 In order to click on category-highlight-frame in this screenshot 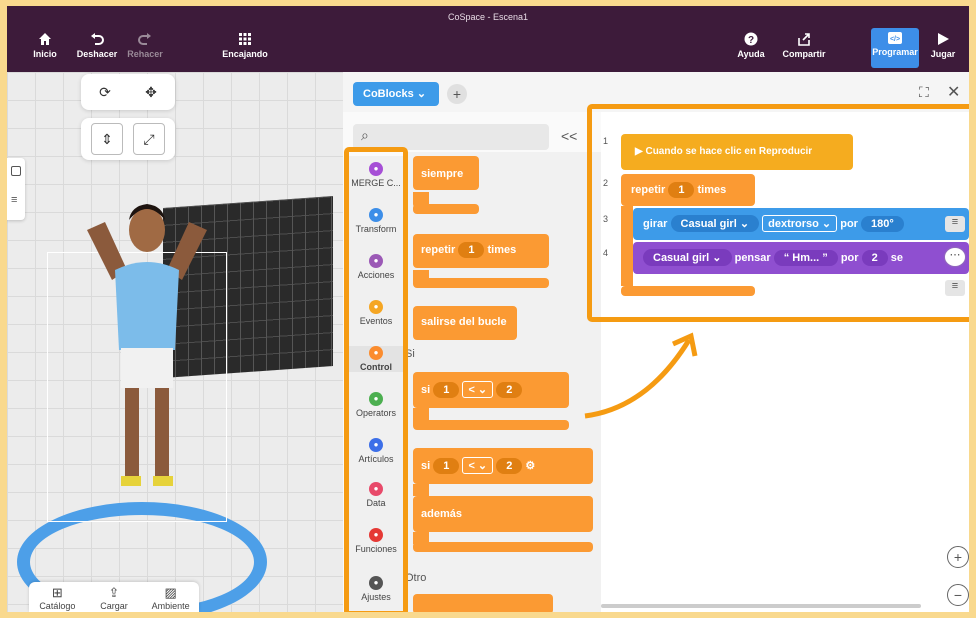, I will do `click(376, 379)`.